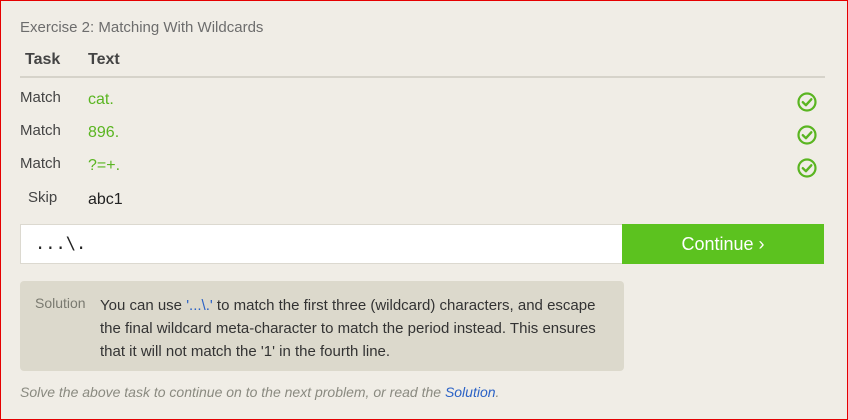 The height and width of the screenshot is (420, 848). I want to click on exercise-title: Exercise 2: Matching With Wildcards, so click(142, 27).